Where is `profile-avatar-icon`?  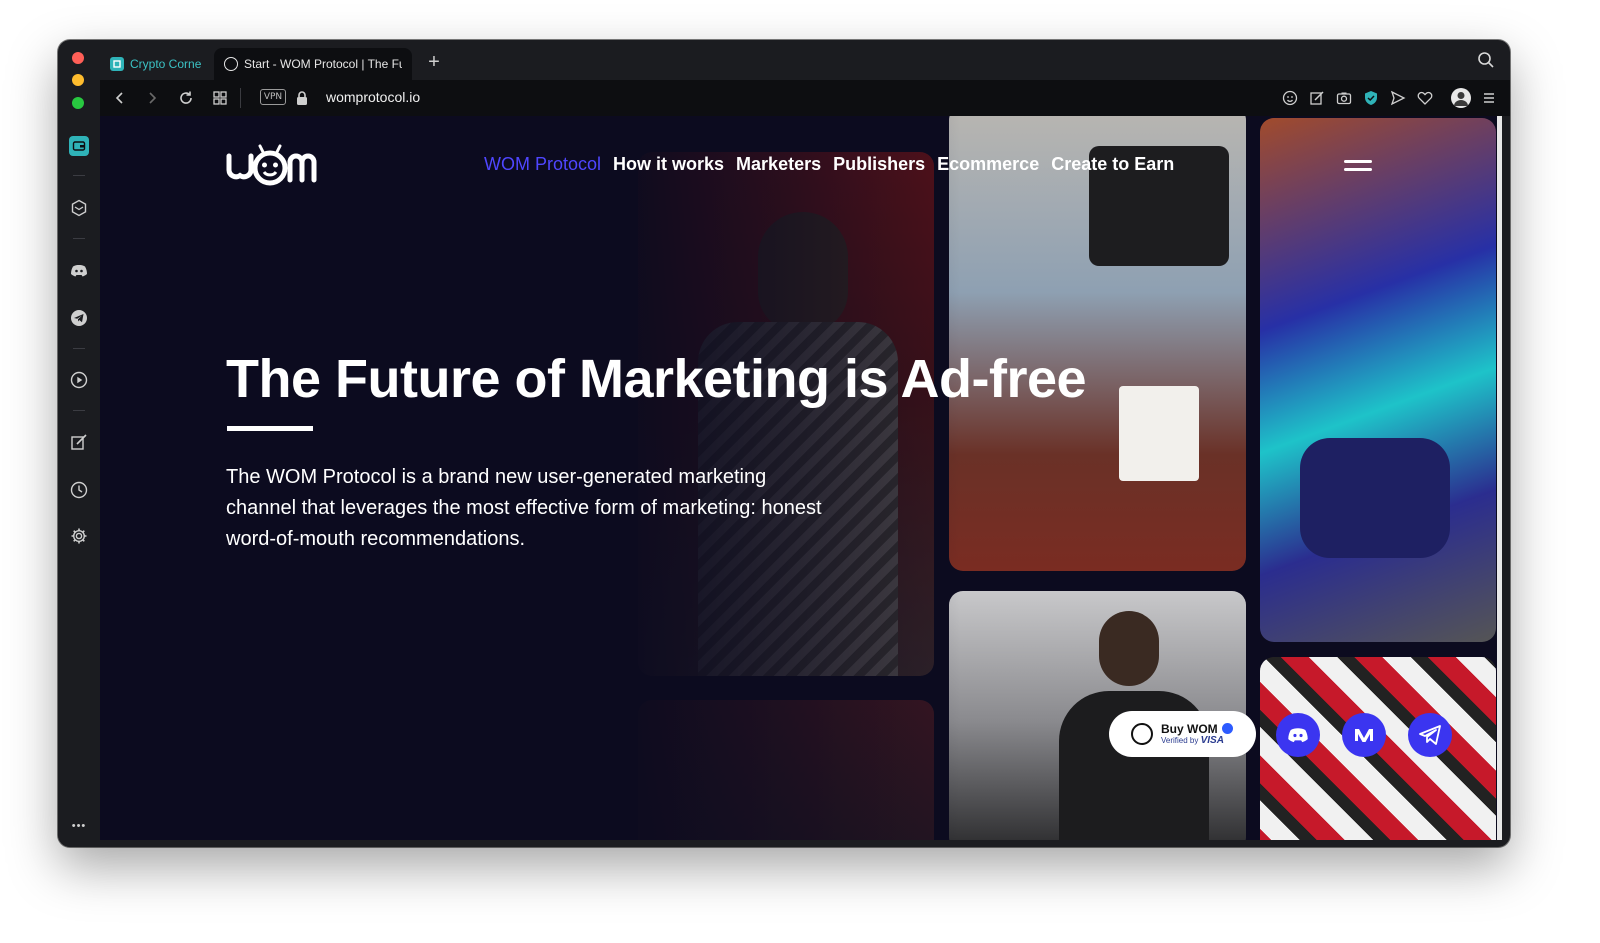
profile-avatar-icon is located at coordinates (1461, 98).